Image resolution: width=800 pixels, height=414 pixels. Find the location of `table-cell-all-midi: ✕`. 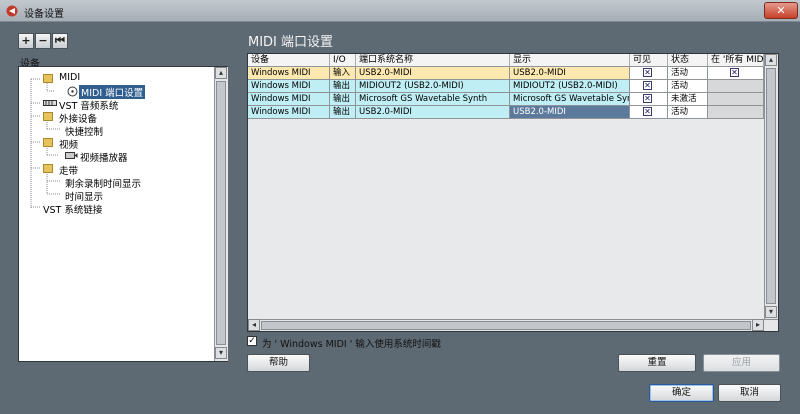

table-cell-all-midi: ✕ is located at coordinates (736, 73).